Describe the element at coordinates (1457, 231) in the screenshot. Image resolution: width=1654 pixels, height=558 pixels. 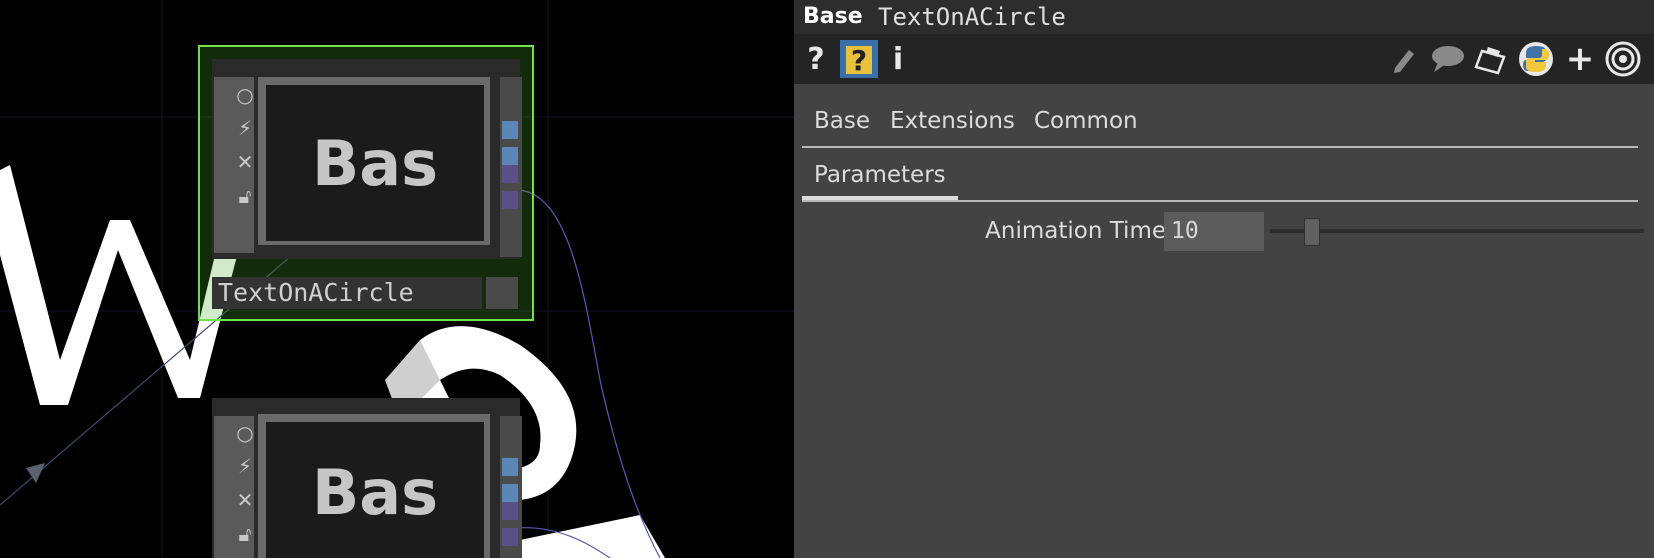
I see `animation-time-slider` at that location.